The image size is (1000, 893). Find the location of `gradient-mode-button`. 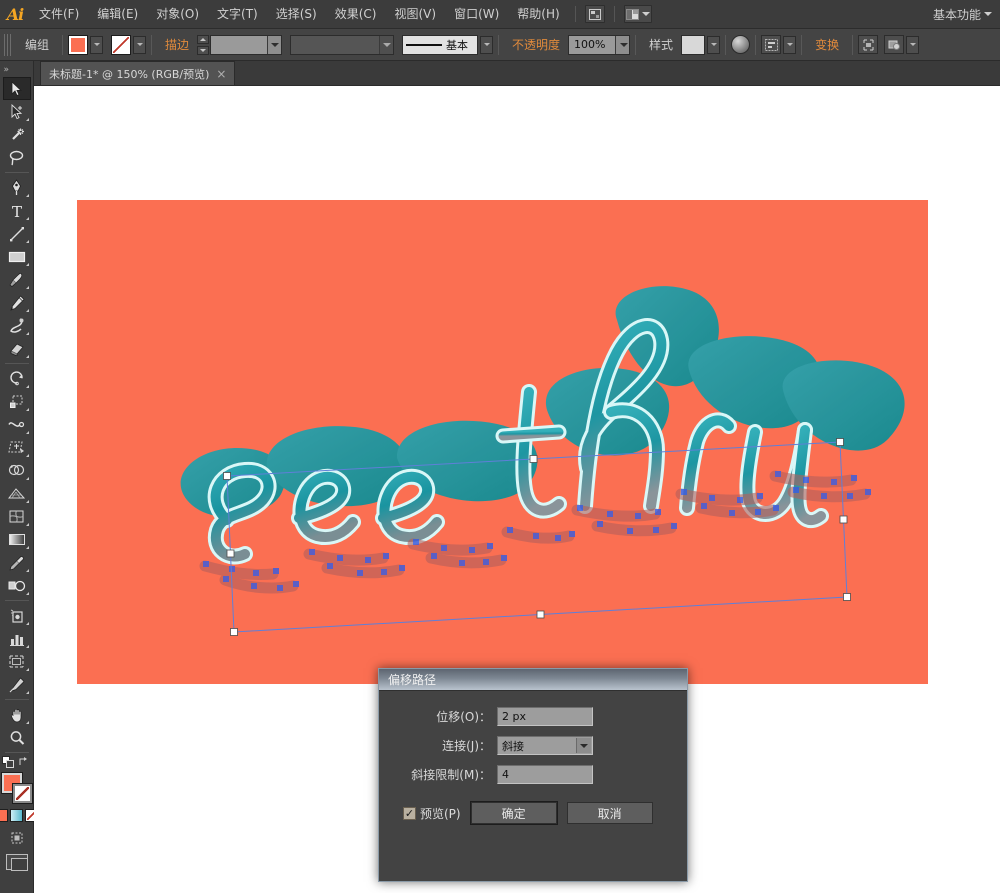

gradient-mode-button is located at coordinates (16, 815).